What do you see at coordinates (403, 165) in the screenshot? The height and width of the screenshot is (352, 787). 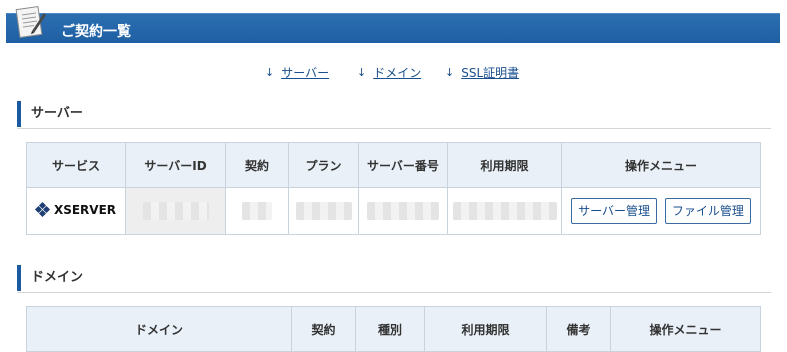 I see `column-header: サーバー番号` at bounding box center [403, 165].